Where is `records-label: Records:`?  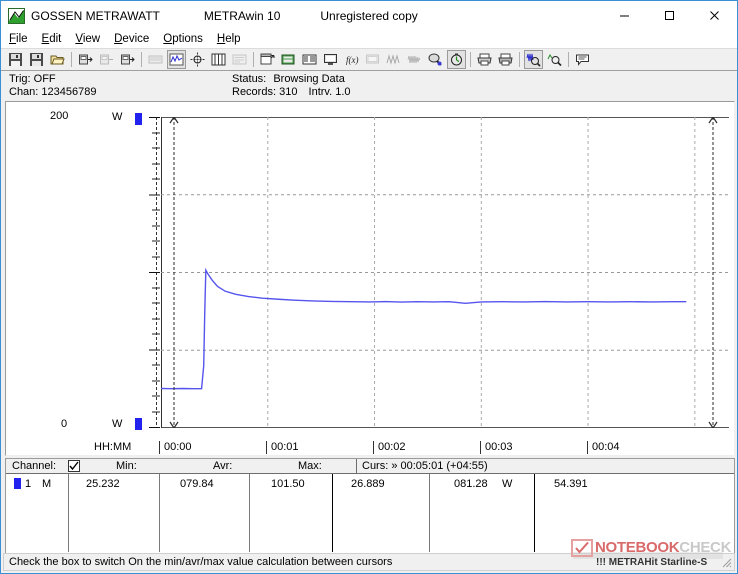
records-label: Records: is located at coordinates (254, 92).